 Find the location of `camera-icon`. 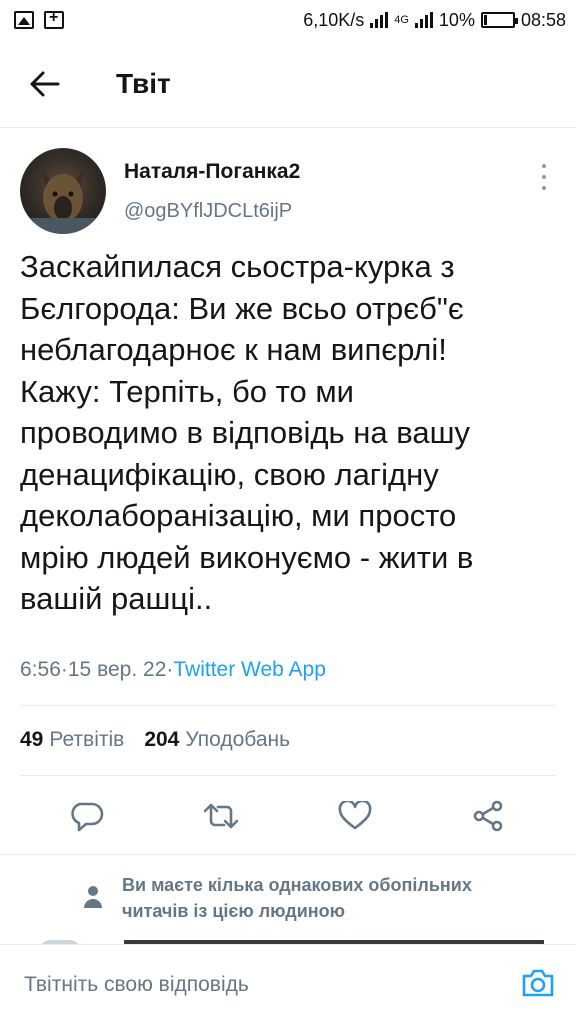

camera-icon is located at coordinates (538, 983).